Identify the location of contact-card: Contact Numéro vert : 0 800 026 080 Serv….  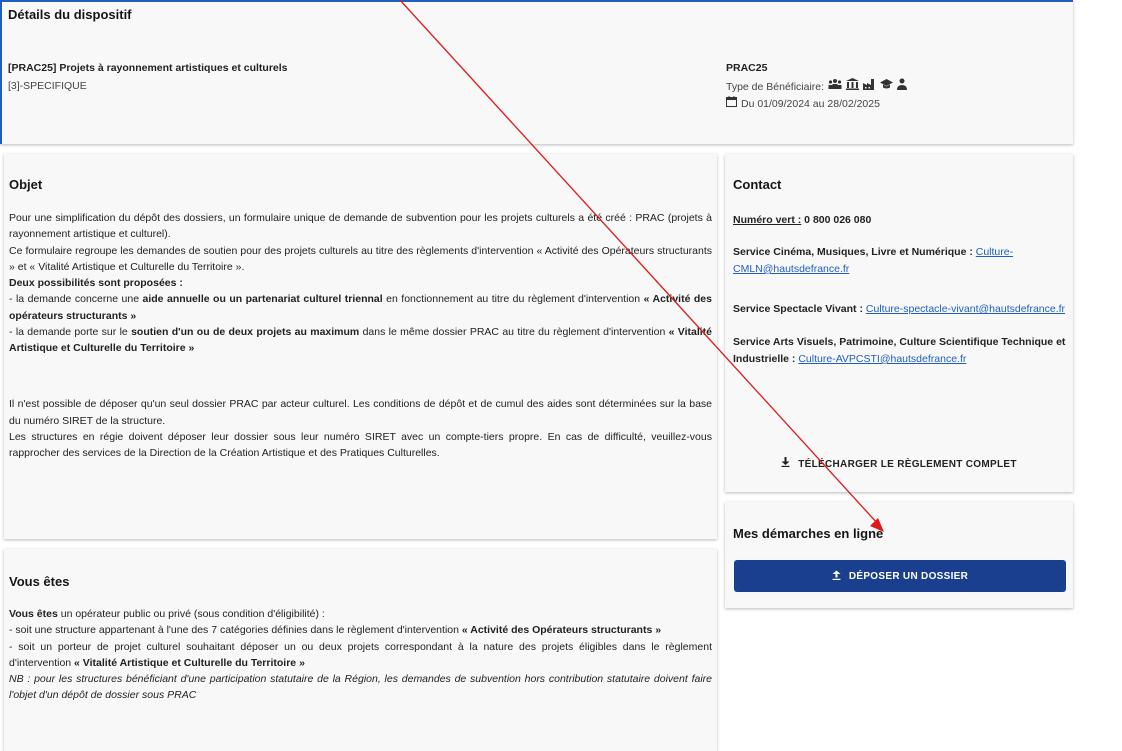
(899, 323).